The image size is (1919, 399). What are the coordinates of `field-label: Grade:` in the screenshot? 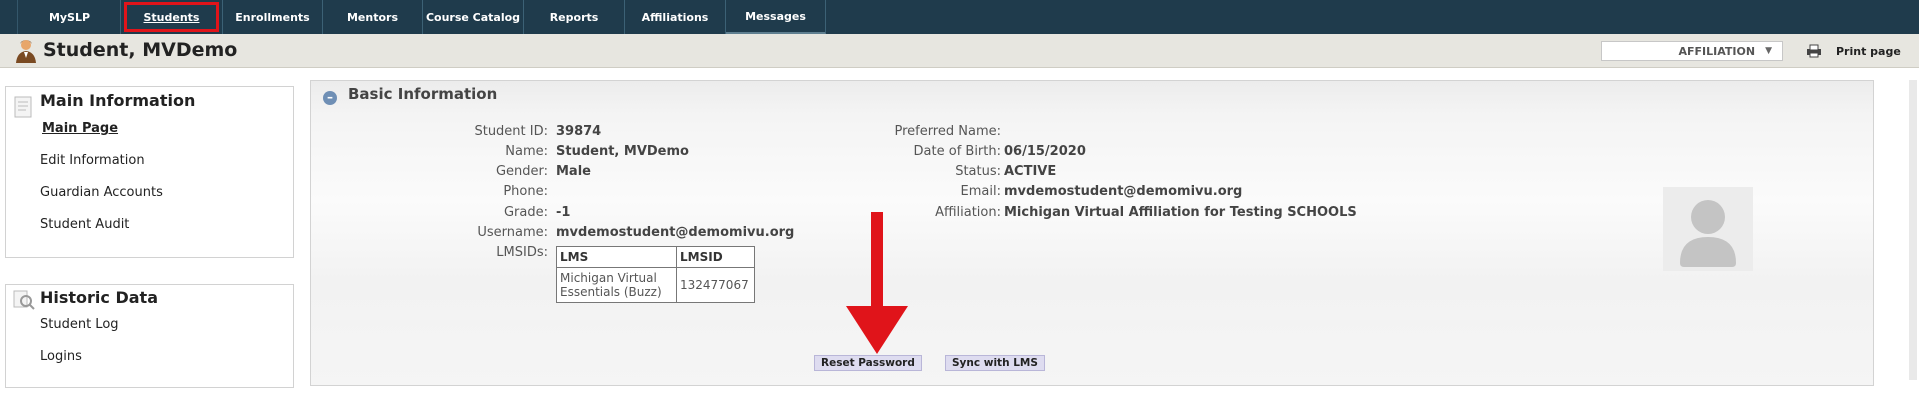 It's located at (525, 212).